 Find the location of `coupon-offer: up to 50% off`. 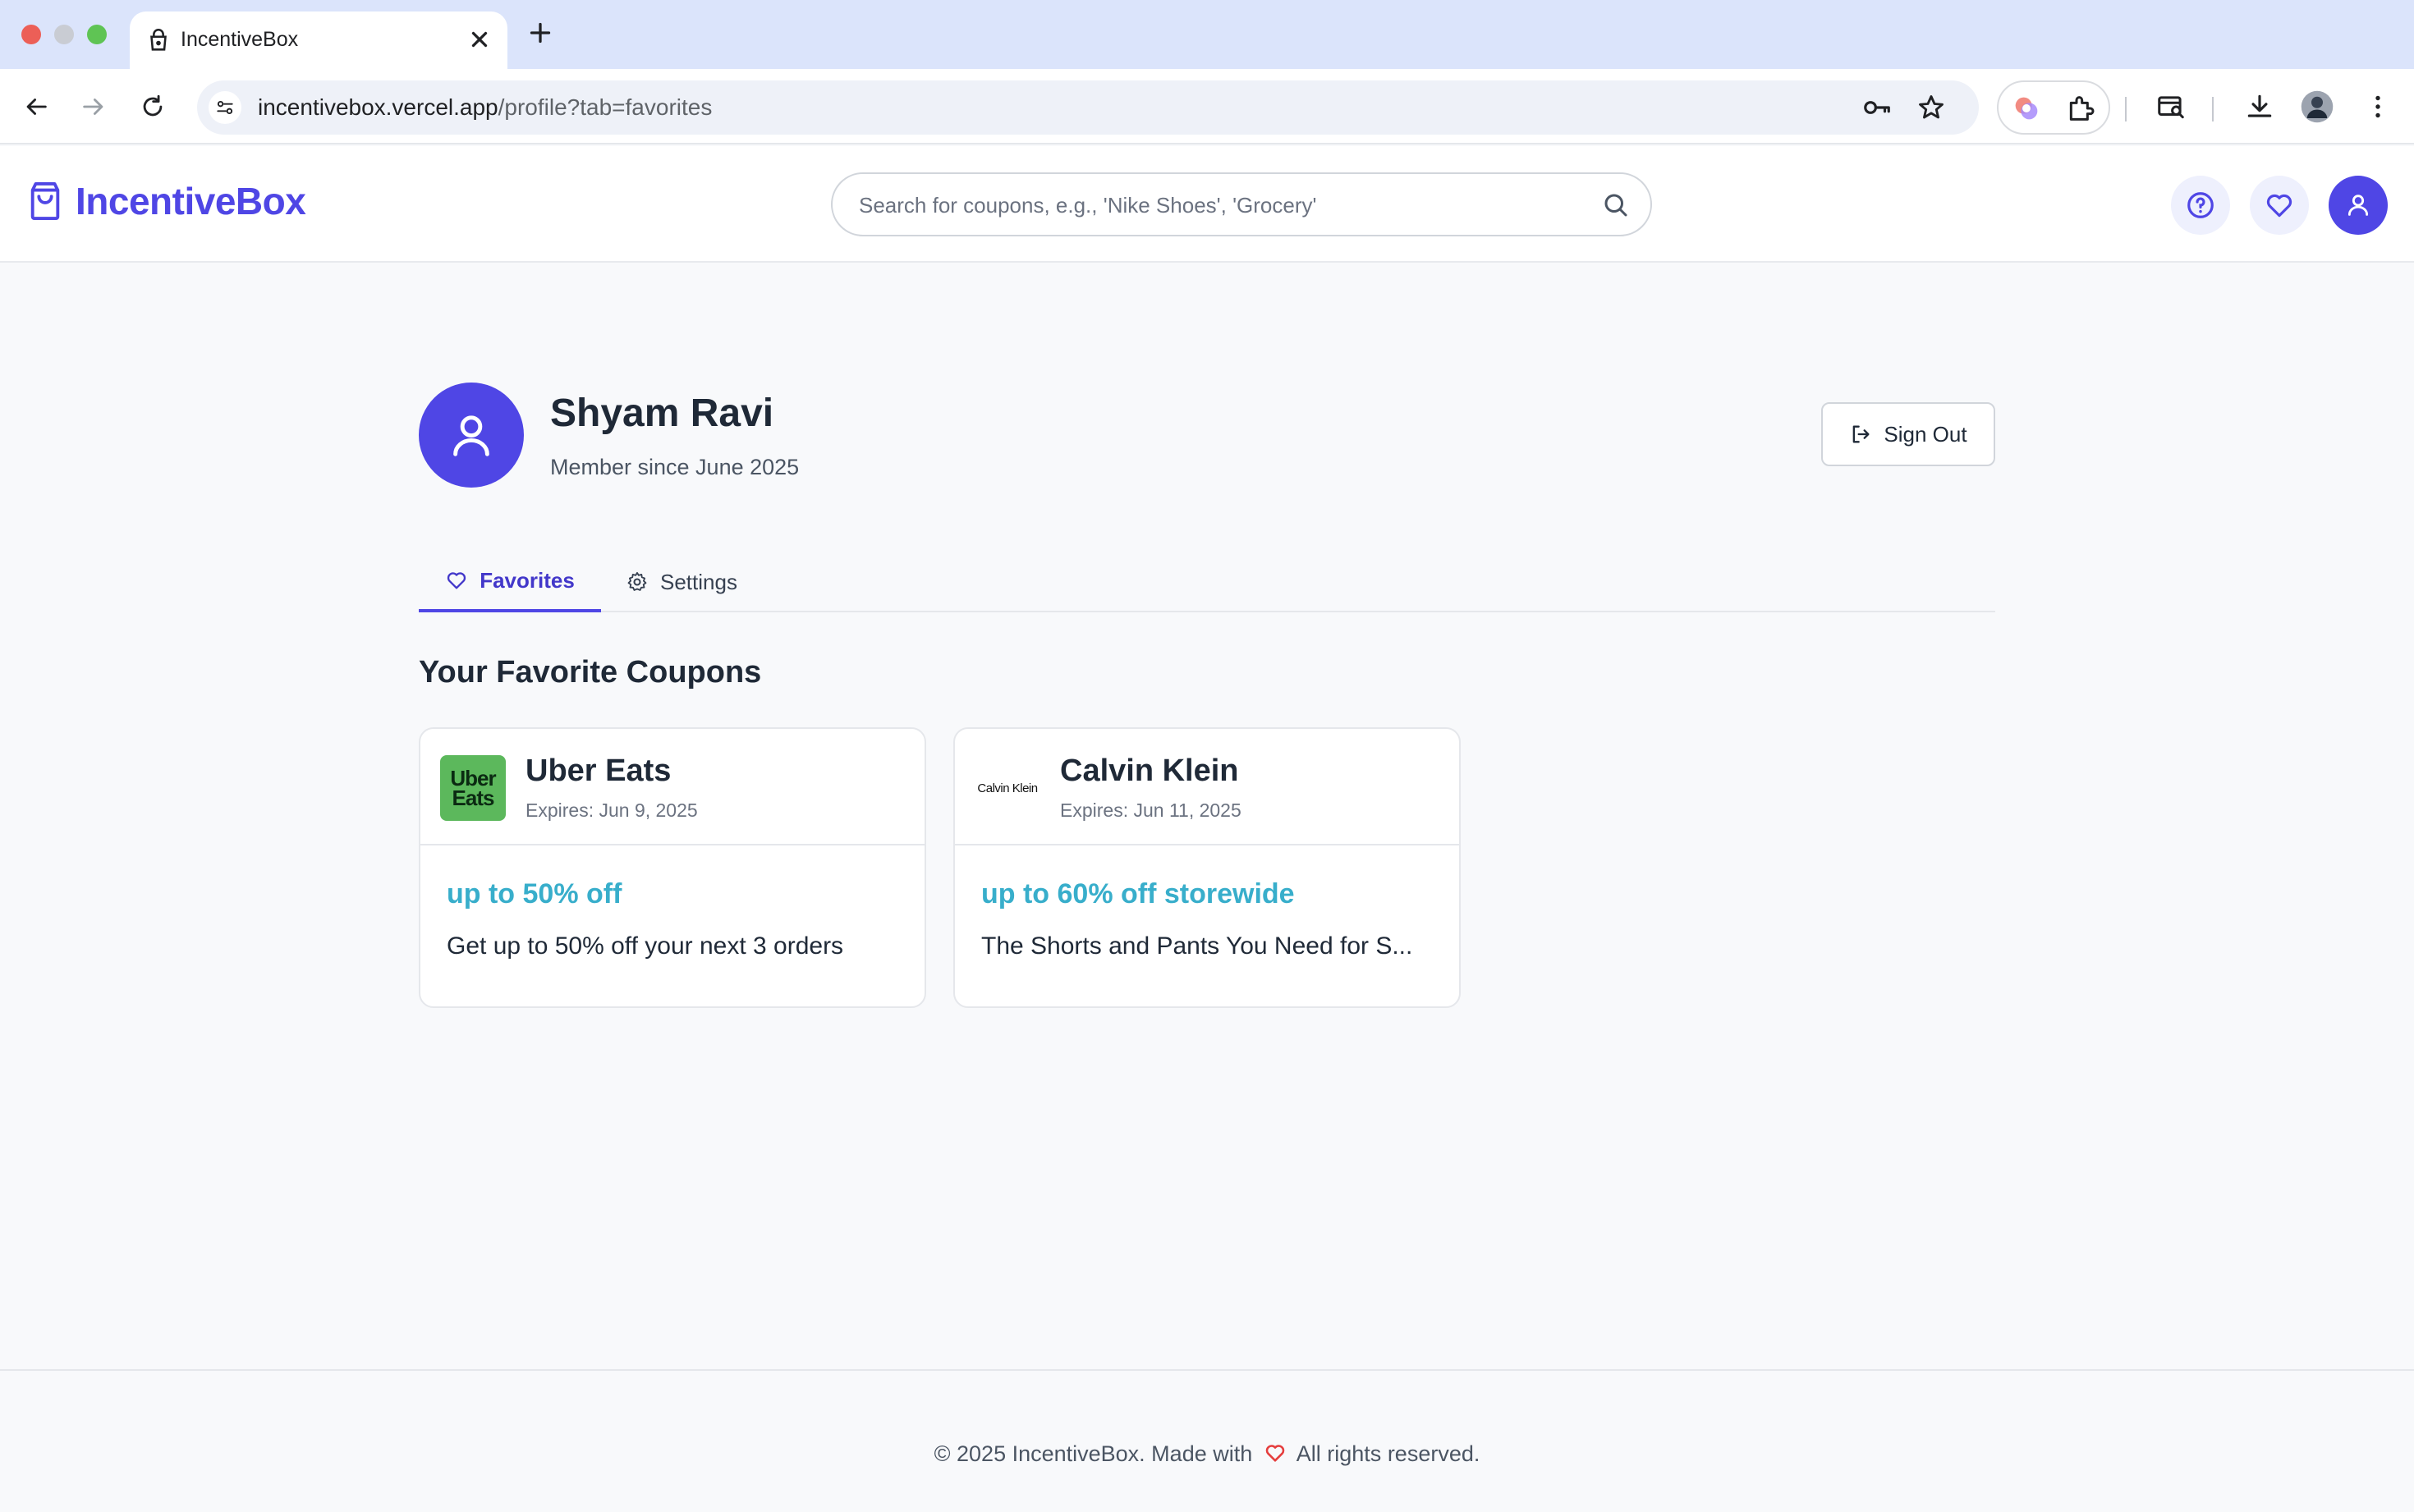

coupon-offer: up to 50% off is located at coordinates (535, 893).